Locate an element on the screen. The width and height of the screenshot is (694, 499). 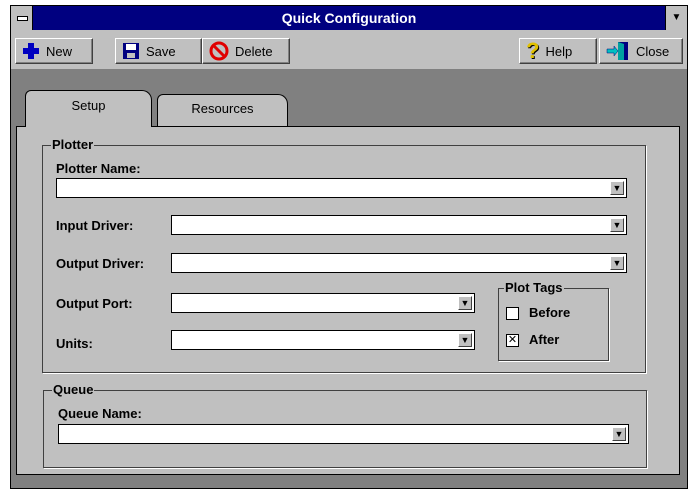
minimize-button: ▼ is located at coordinates (676, 18).